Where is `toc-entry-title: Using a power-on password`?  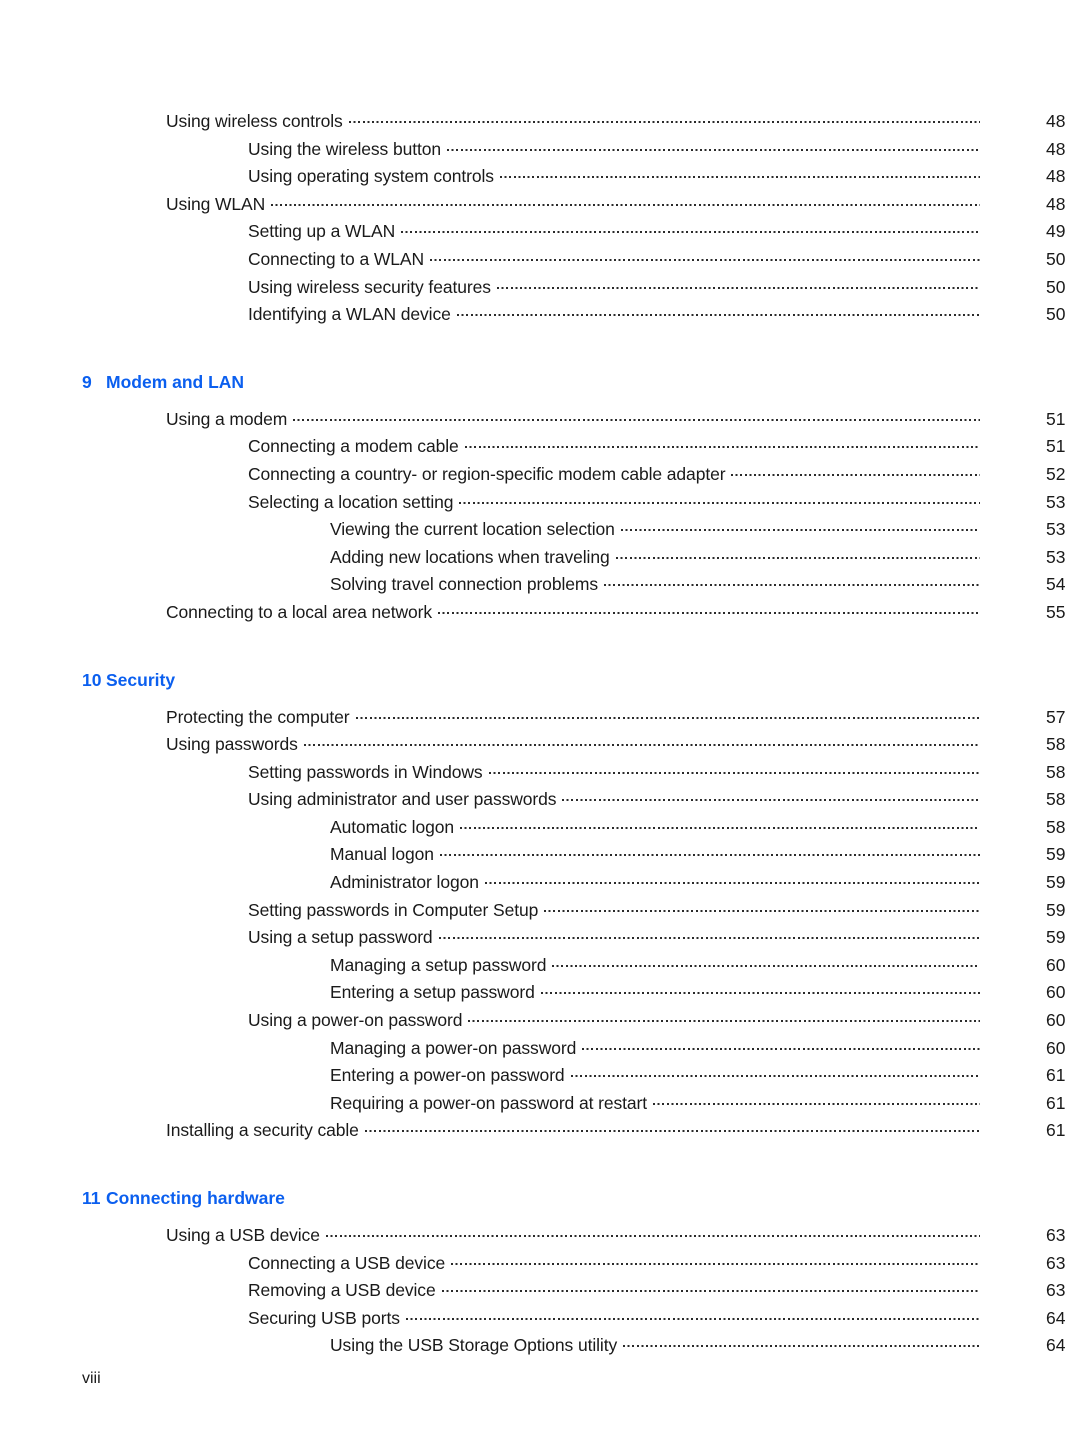 toc-entry-title: Using a power-on password is located at coordinates (355, 1020).